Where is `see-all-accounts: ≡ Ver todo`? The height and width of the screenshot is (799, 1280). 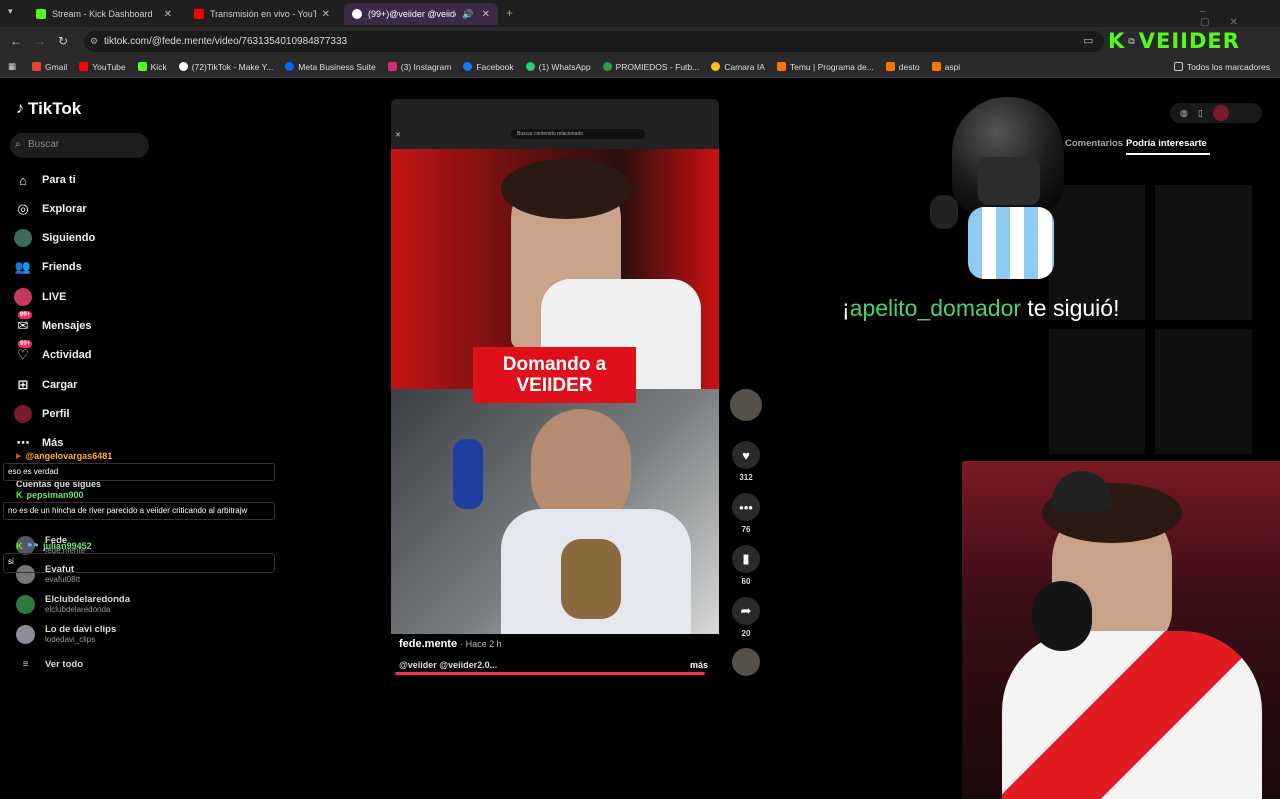
see-all-accounts: ≡ Ver todo is located at coordinates (49, 664).